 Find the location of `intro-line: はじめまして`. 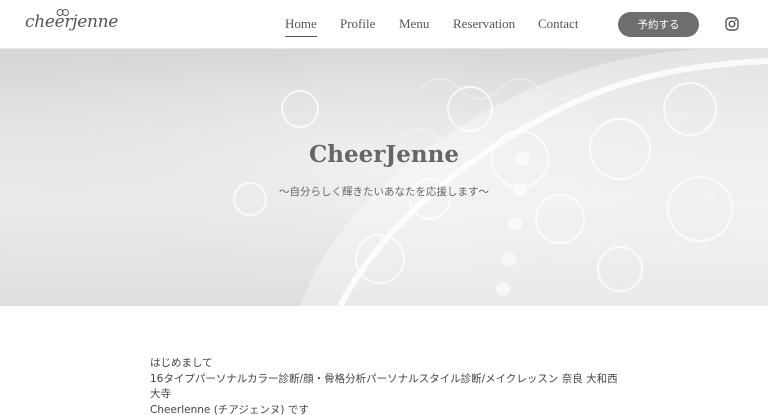

intro-line: はじめまして is located at coordinates (181, 363).